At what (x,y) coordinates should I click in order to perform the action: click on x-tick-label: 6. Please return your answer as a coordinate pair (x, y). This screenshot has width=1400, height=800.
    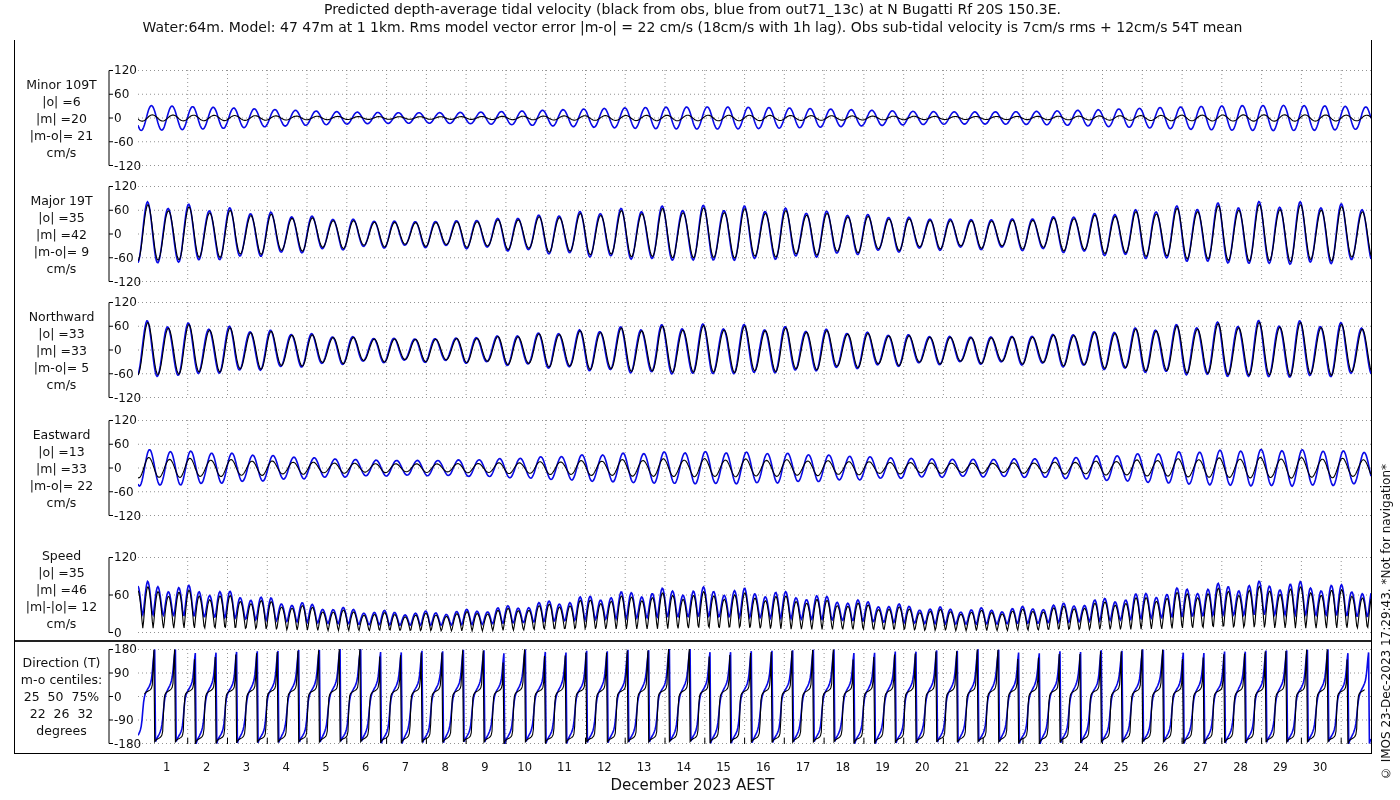
    Looking at the image, I should click on (365, 768).